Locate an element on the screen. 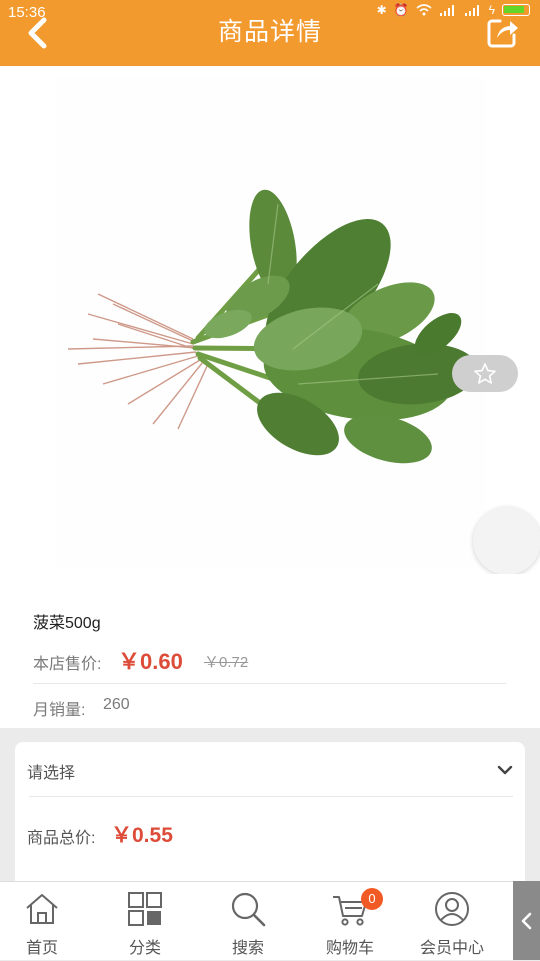 The height and width of the screenshot is (961, 540). tab-home: 首页 is located at coordinates (46, 921).